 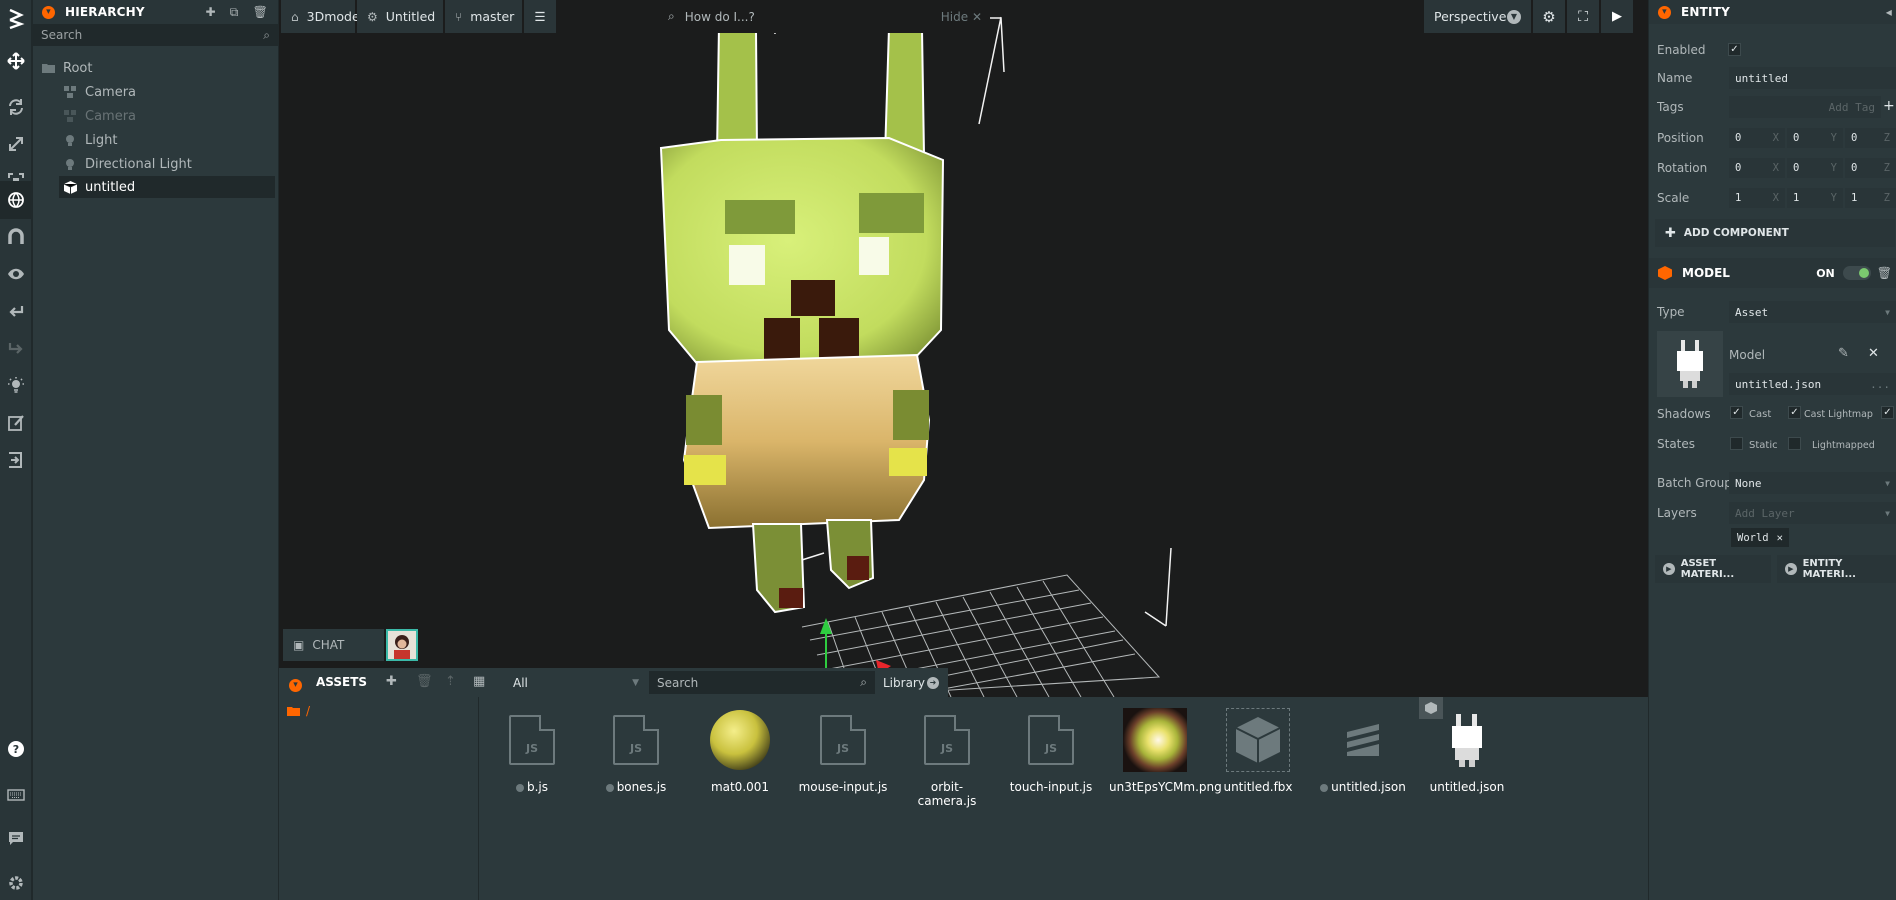 I want to click on settings-icon, so click(x=16, y=882).